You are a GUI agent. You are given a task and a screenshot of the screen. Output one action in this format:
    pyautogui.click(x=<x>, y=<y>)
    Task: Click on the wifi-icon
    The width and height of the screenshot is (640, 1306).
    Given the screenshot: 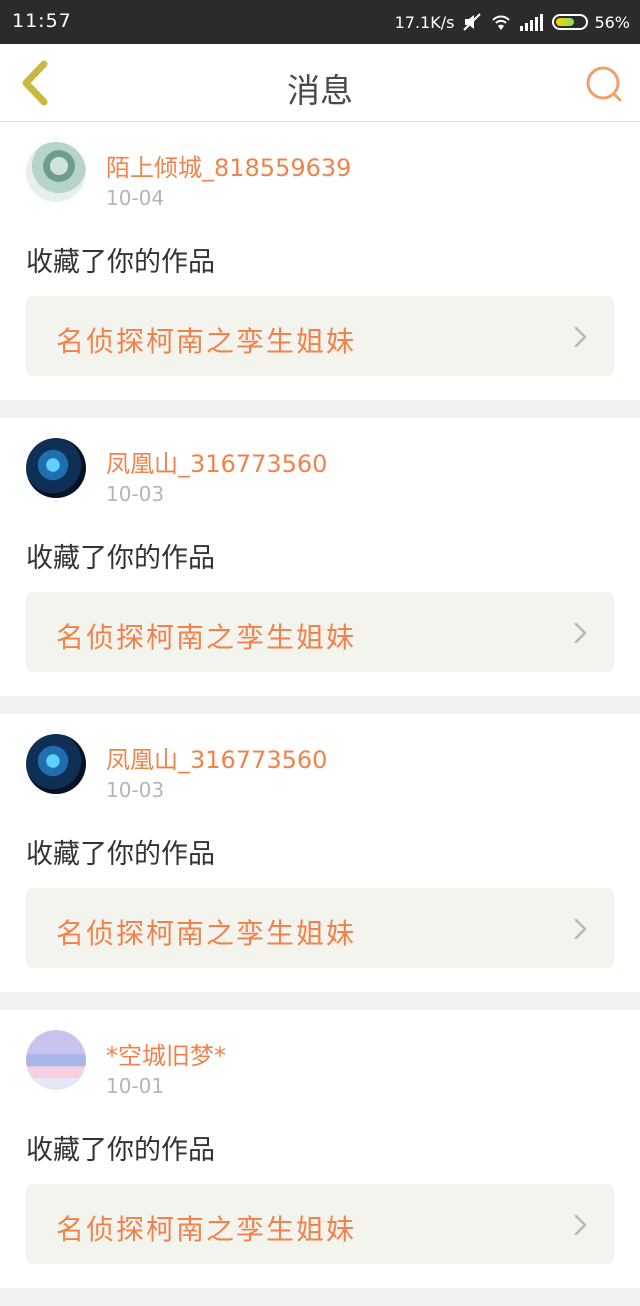 What is the action you would take?
    pyautogui.click(x=501, y=22)
    